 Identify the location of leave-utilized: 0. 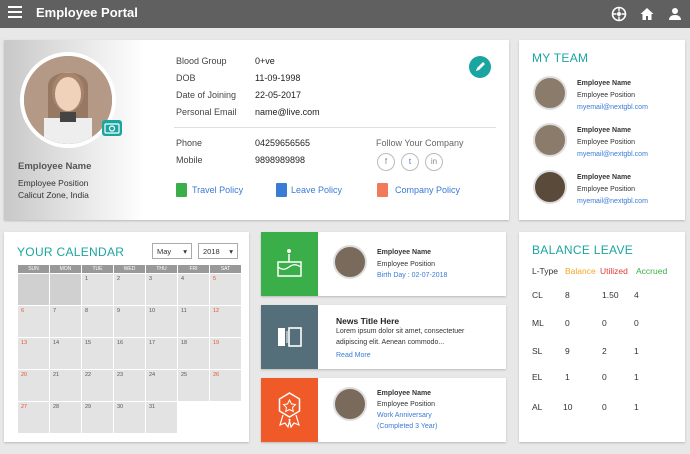
(604, 323).